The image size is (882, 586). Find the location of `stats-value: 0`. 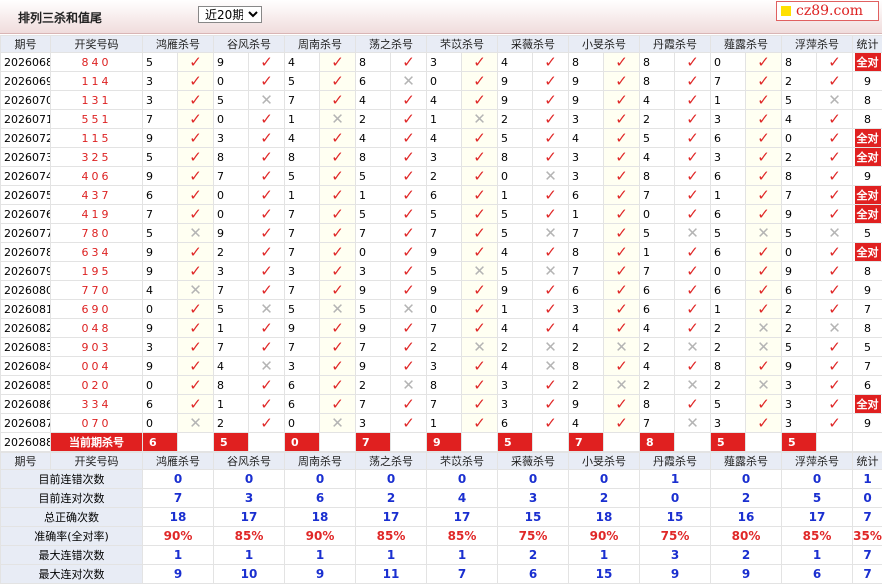

stats-value: 0 is located at coordinates (178, 479).